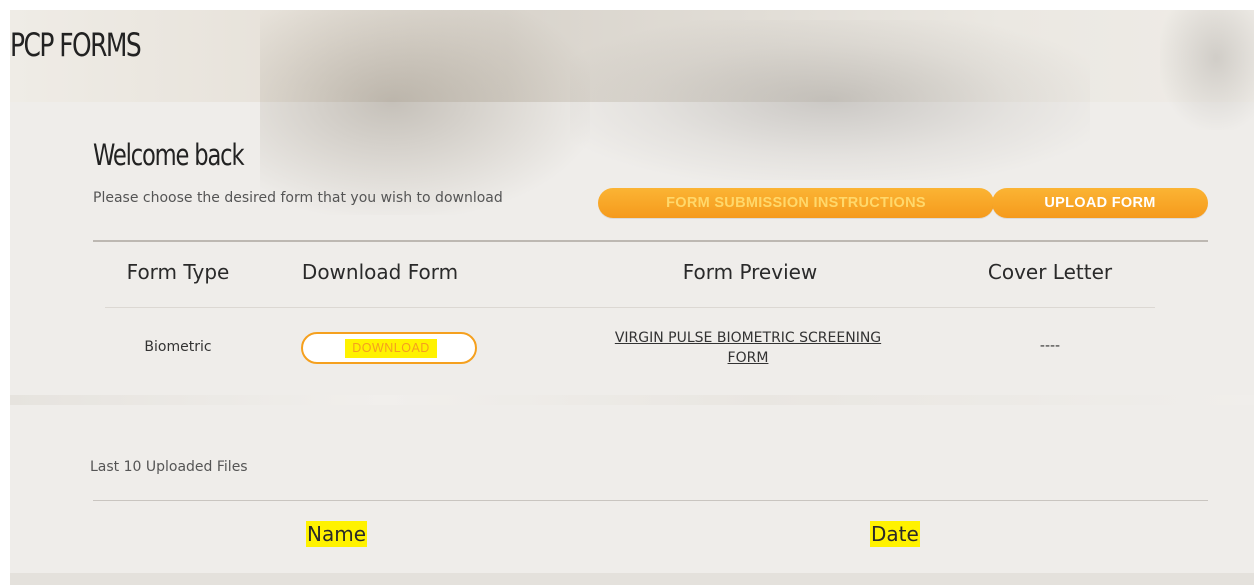 The width and height of the screenshot is (1254, 585). Describe the element at coordinates (630, 307) in the screenshot. I see `header-row-divider` at that location.